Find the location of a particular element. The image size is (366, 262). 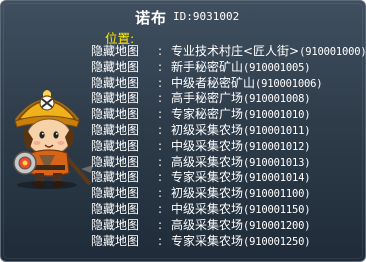

location-map-id: (910001012) is located at coordinates (277, 146).